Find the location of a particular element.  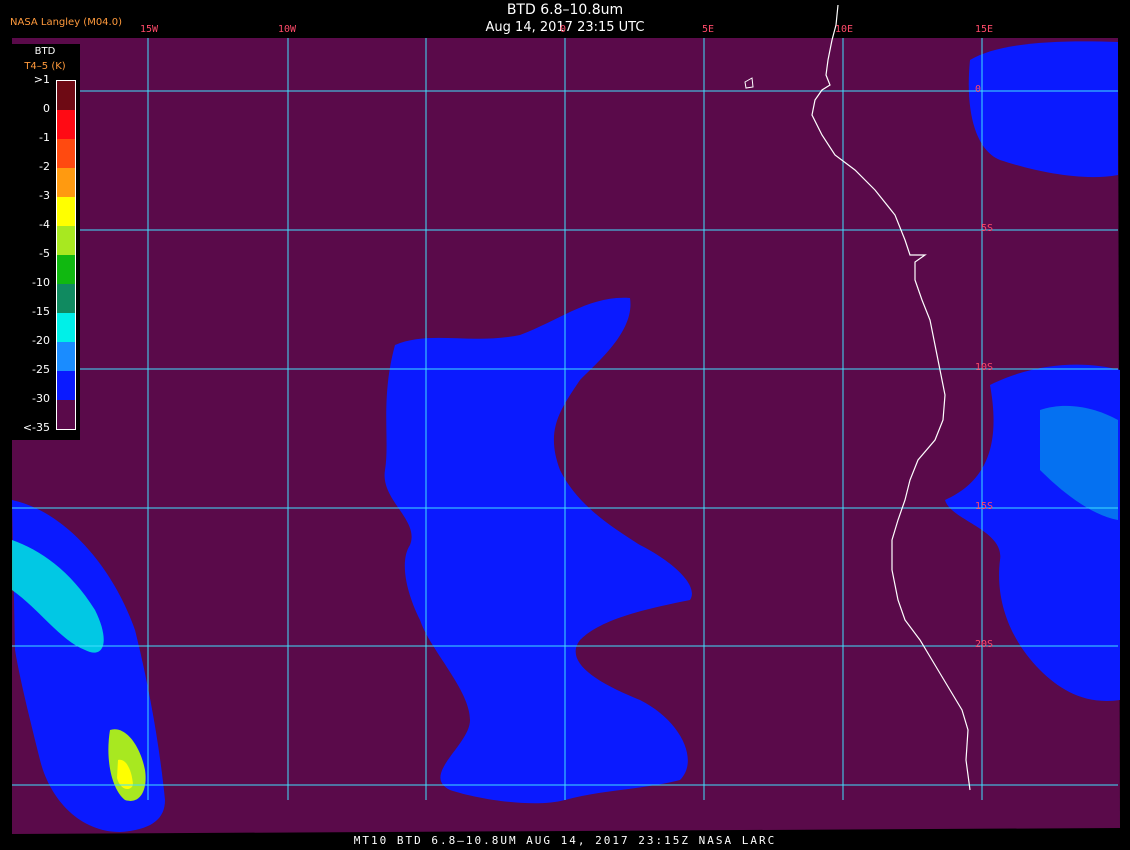

lon-label-5e: 5E is located at coordinates (708, 29).